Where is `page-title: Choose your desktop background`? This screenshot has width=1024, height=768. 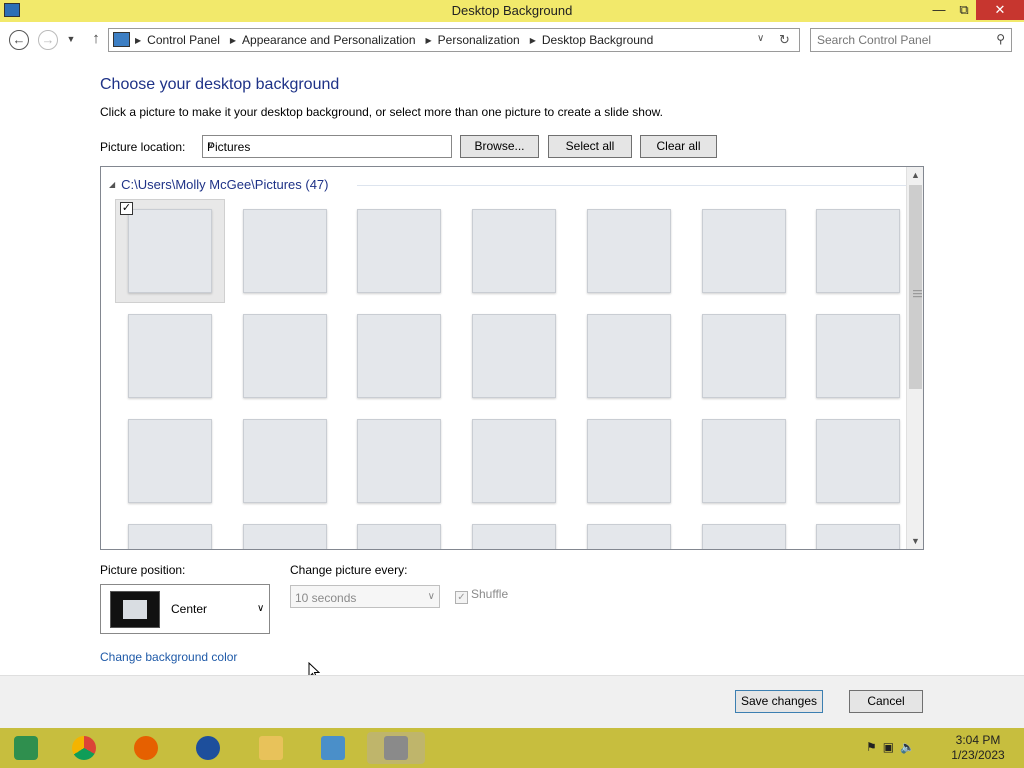 page-title: Choose your desktop background is located at coordinates (220, 84).